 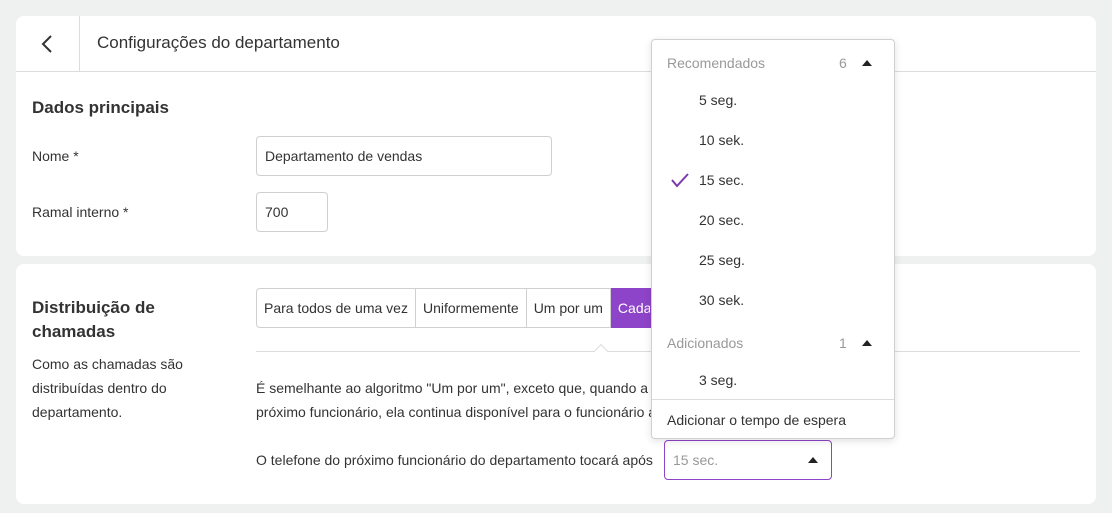 What do you see at coordinates (843, 343) in the screenshot?
I see `group-count: 1` at bounding box center [843, 343].